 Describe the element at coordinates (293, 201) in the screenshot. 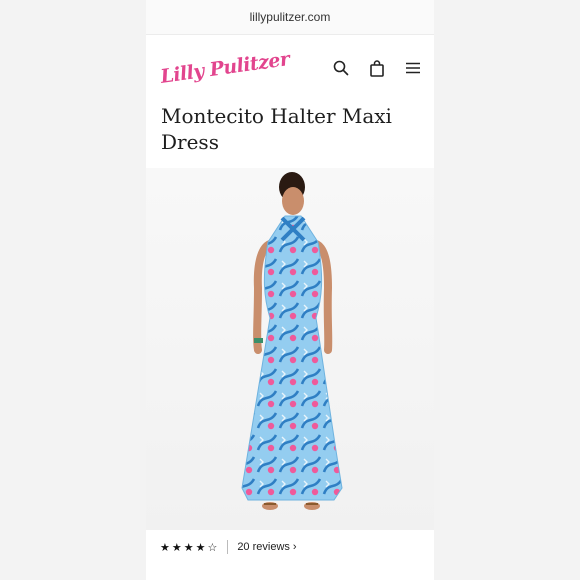

I see `face` at that location.